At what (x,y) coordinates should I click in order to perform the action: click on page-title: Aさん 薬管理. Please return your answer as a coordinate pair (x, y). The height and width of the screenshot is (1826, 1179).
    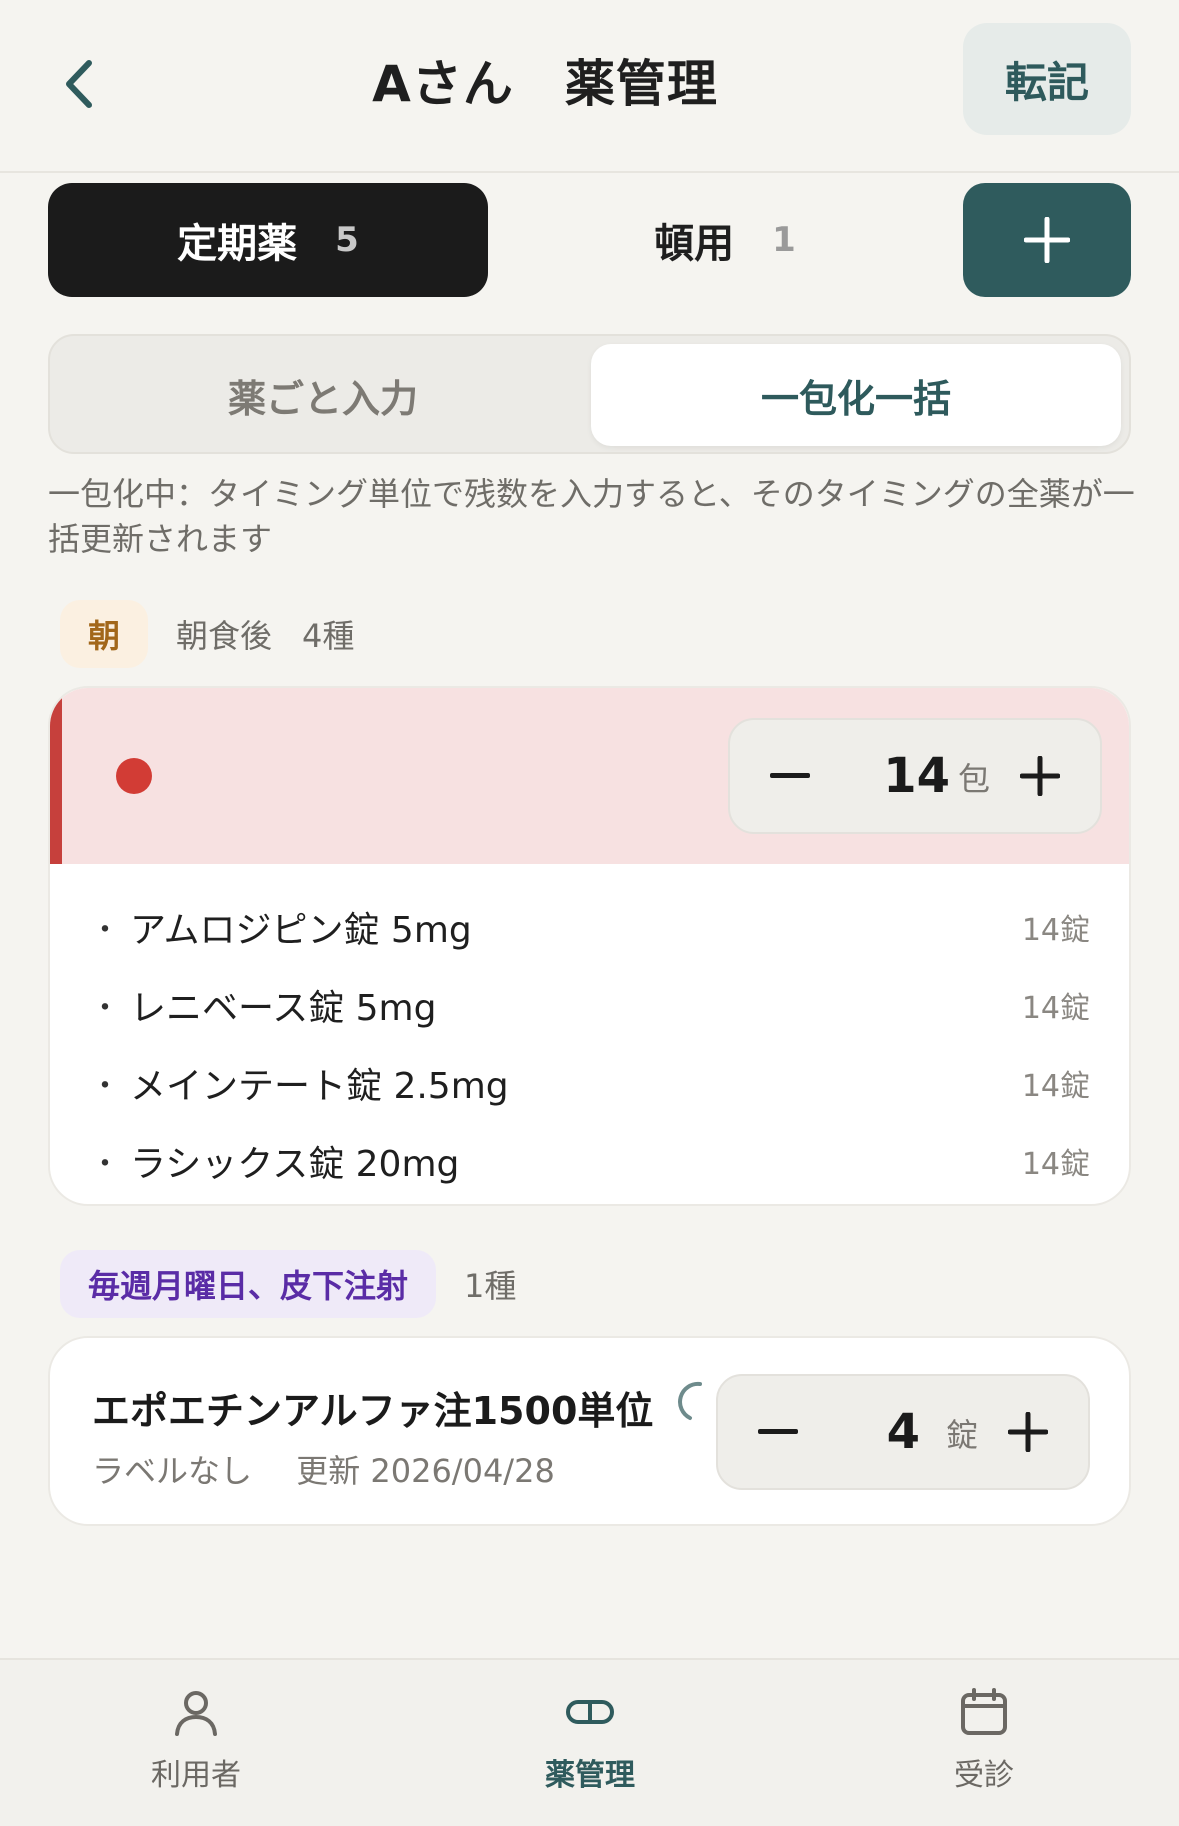
    Looking at the image, I should click on (545, 84).